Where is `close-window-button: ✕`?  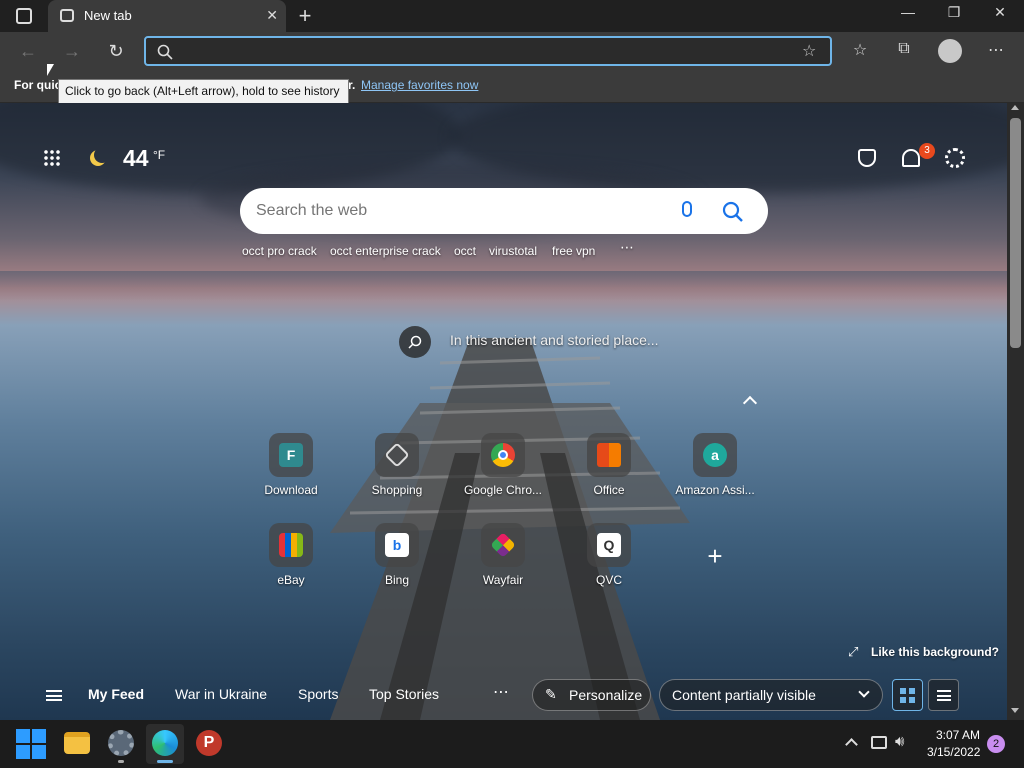 close-window-button: ✕ is located at coordinates (1000, 16).